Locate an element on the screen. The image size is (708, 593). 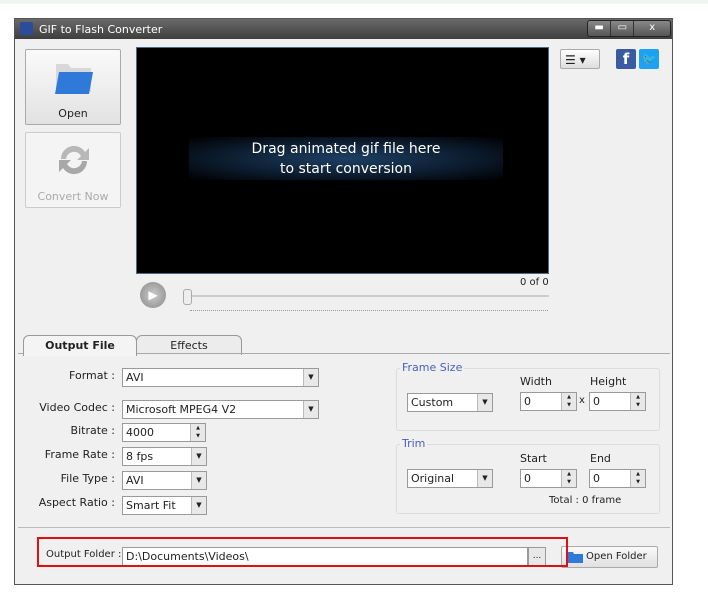
aspect-ratio-select: Smart Fit ▼ is located at coordinates (164, 505).